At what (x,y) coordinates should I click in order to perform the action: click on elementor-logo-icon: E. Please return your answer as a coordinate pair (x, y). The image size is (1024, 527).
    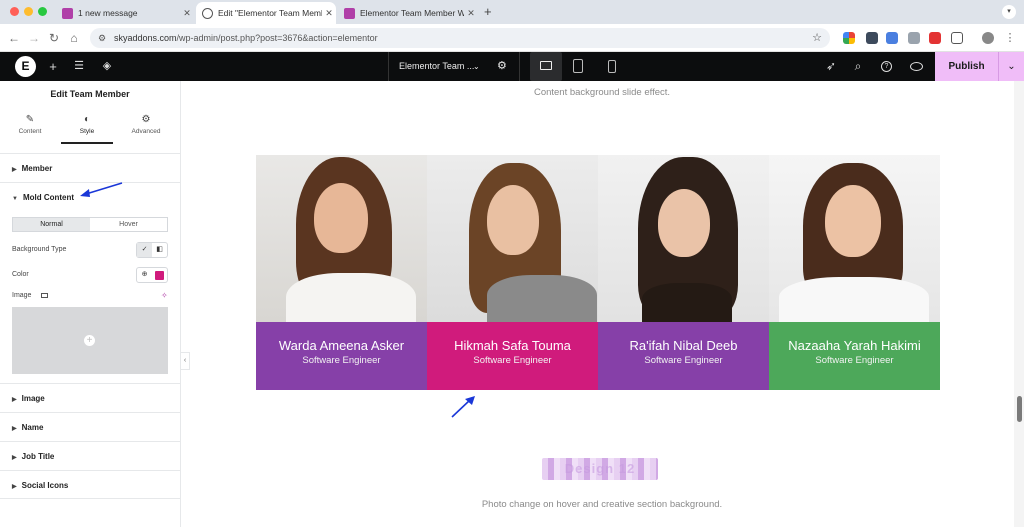
    Looking at the image, I should click on (25, 66).